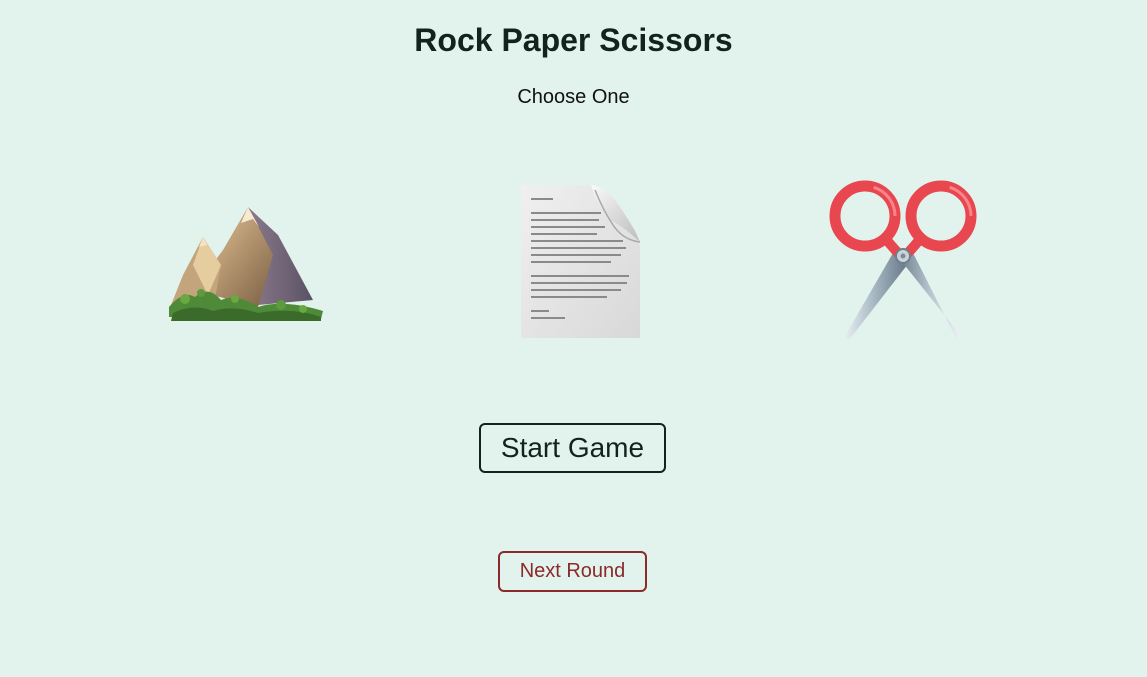  What do you see at coordinates (573, 40) in the screenshot?
I see `page-title: Rock Paper Scissors` at bounding box center [573, 40].